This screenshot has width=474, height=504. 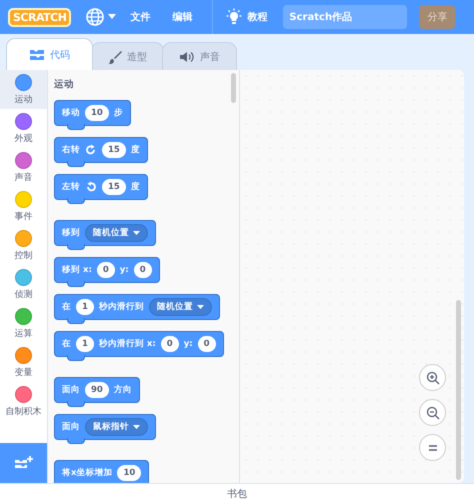 What do you see at coordinates (115, 57) in the screenshot?
I see `paintbrush-icon` at bounding box center [115, 57].